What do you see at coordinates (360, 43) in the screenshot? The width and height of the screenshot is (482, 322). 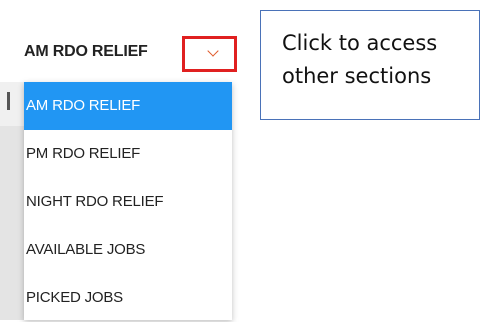 I see `callout-line-1: Click to access` at bounding box center [360, 43].